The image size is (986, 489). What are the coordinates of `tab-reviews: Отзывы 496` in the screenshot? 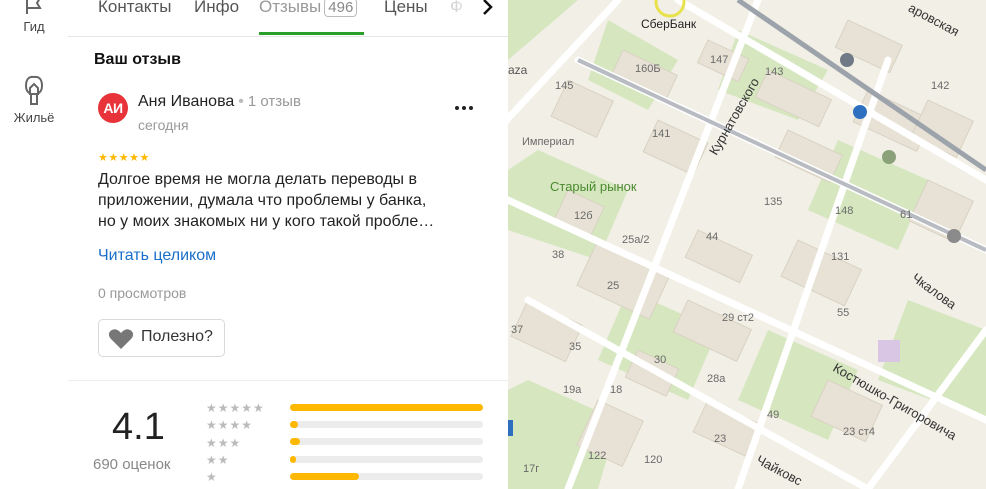 It's located at (308, 8).